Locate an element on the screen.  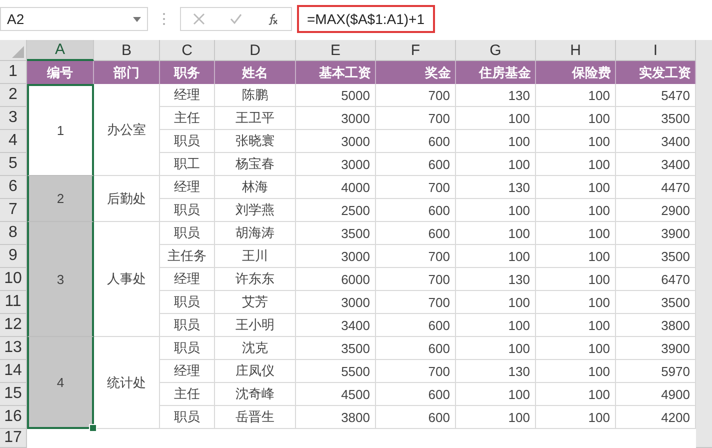
row-header: 10 is located at coordinates (13, 279).